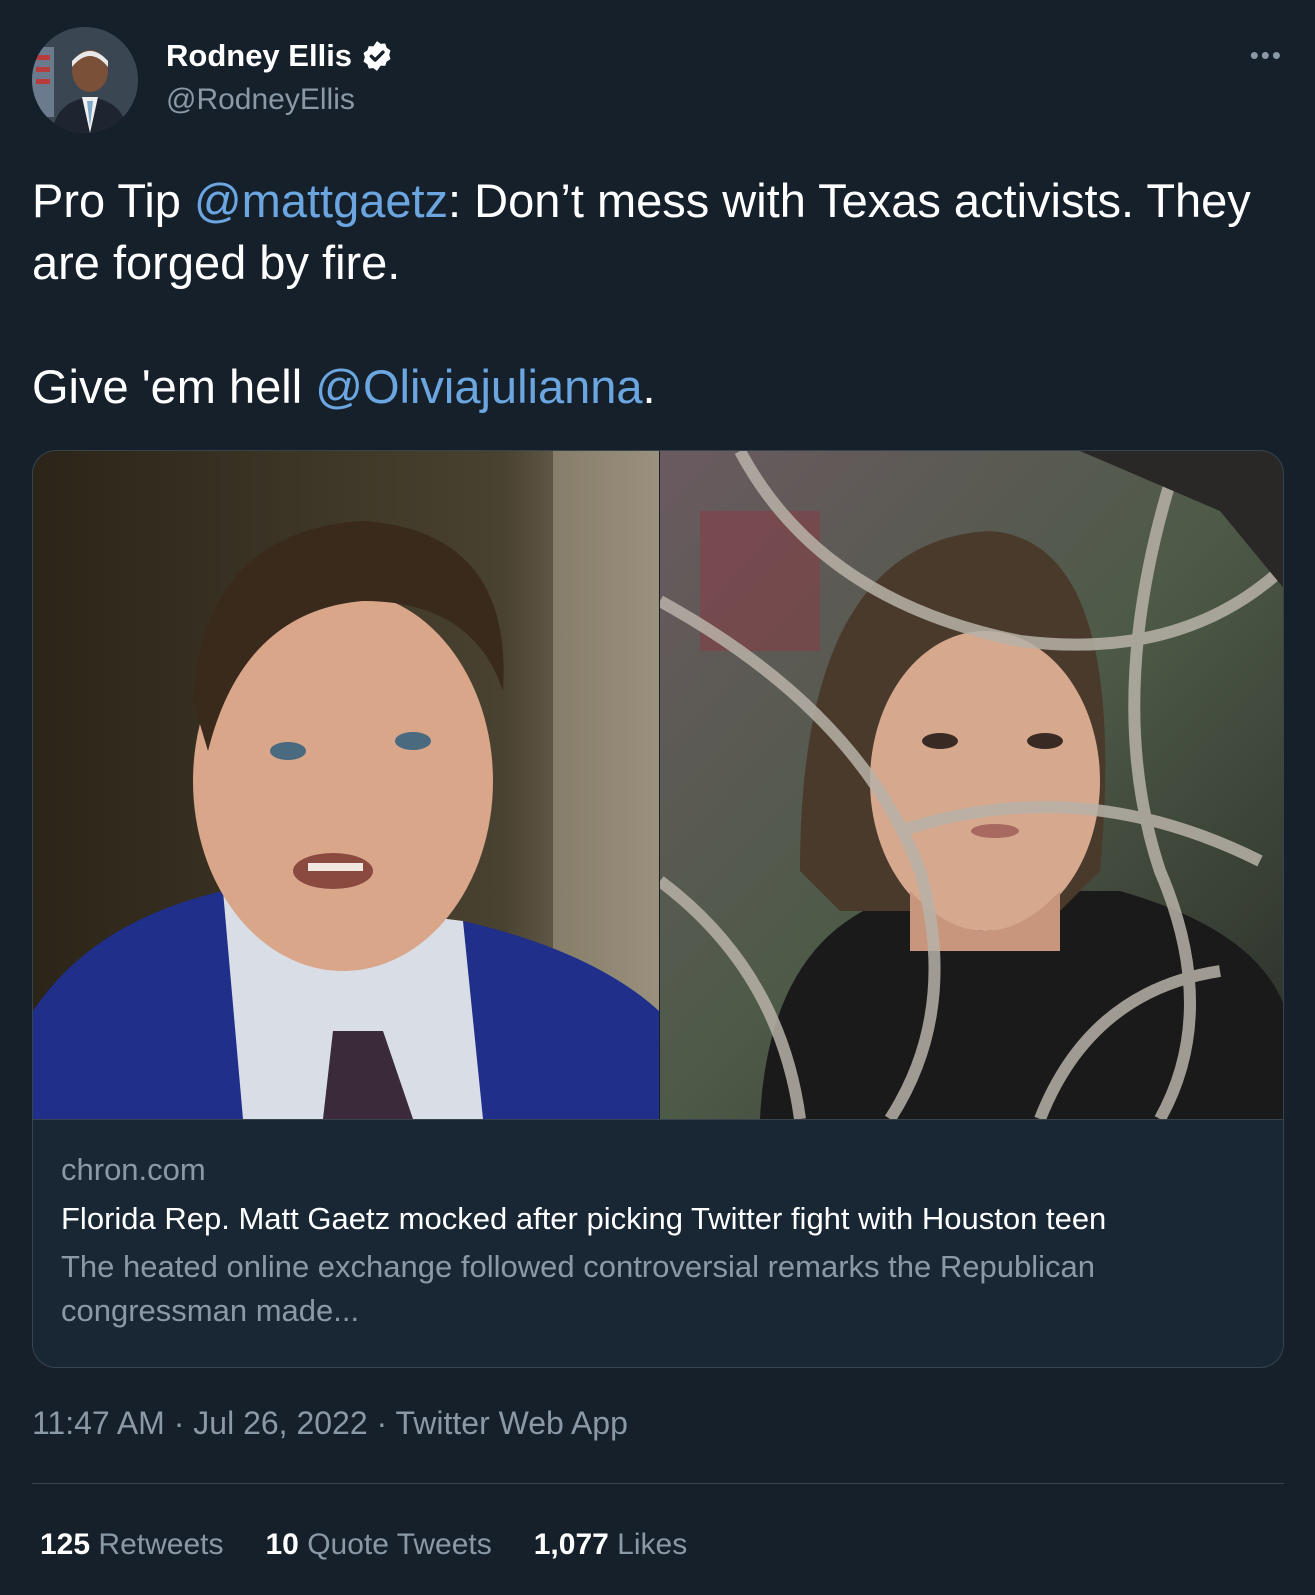 The width and height of the screenshot is (1315, 1595). Describe the element at coordinates (511, 1423) in the screenshot. I see `tweet-source: Twitter Web App` at that location.